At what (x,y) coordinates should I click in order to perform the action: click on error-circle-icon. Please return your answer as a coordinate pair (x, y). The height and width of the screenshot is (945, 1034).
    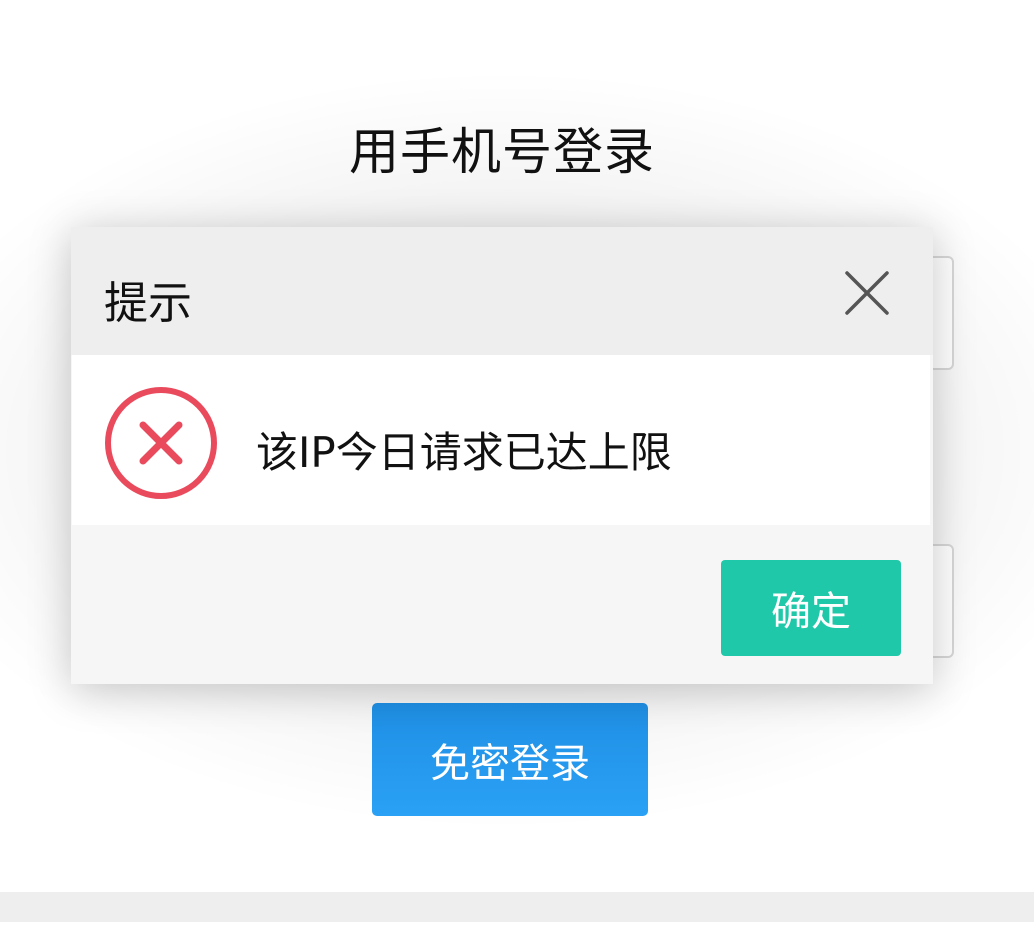
    Looking at the image, I should click on (161, 443).